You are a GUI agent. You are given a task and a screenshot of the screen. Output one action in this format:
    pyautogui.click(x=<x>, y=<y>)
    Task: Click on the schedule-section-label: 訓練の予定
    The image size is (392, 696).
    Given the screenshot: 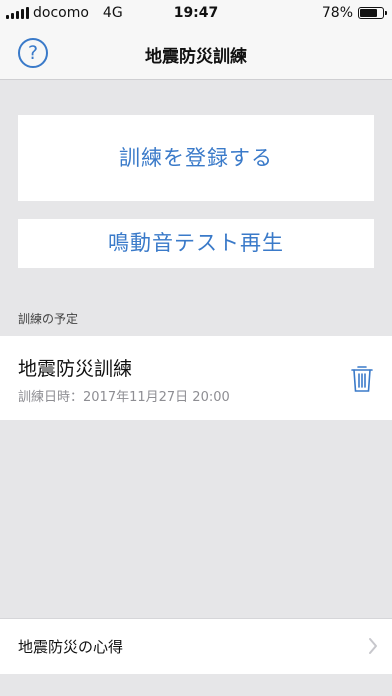 What is the action you would take?
    pyautogui.click(x=48, y=319)
    